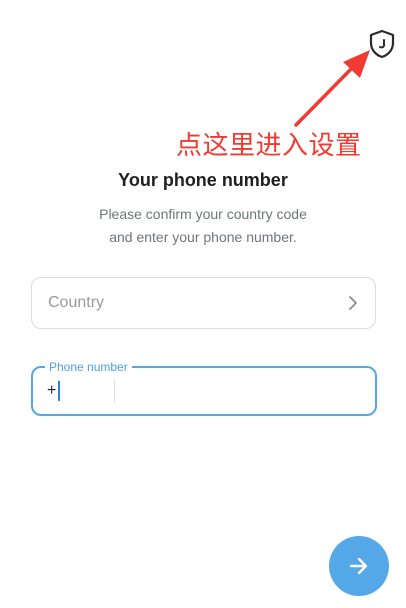  I want to click on annotation-text: 点这里进入设置, so click(269, 146).